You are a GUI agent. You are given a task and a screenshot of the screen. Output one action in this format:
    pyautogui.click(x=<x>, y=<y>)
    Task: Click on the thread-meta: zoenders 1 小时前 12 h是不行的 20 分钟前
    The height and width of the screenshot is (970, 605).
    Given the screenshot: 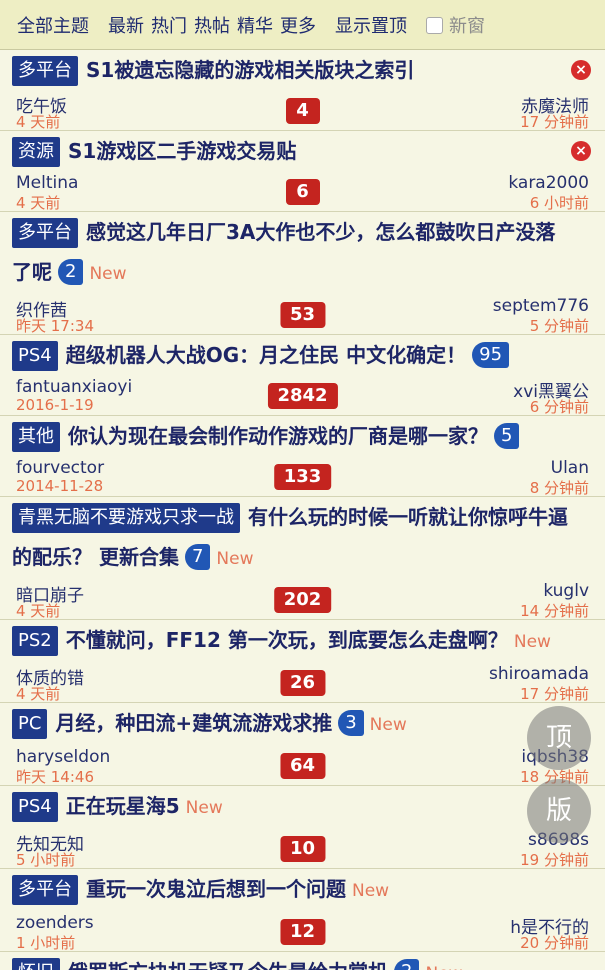 What is the action you would take?
    pyautogui.click(x=302, y=931)
    